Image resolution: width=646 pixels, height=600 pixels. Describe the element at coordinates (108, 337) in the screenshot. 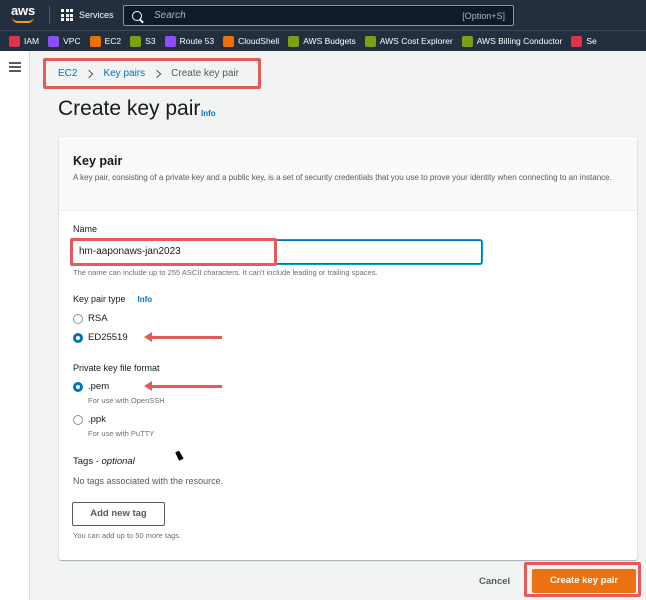

I see `ed25519-label: ED25519` at that location.